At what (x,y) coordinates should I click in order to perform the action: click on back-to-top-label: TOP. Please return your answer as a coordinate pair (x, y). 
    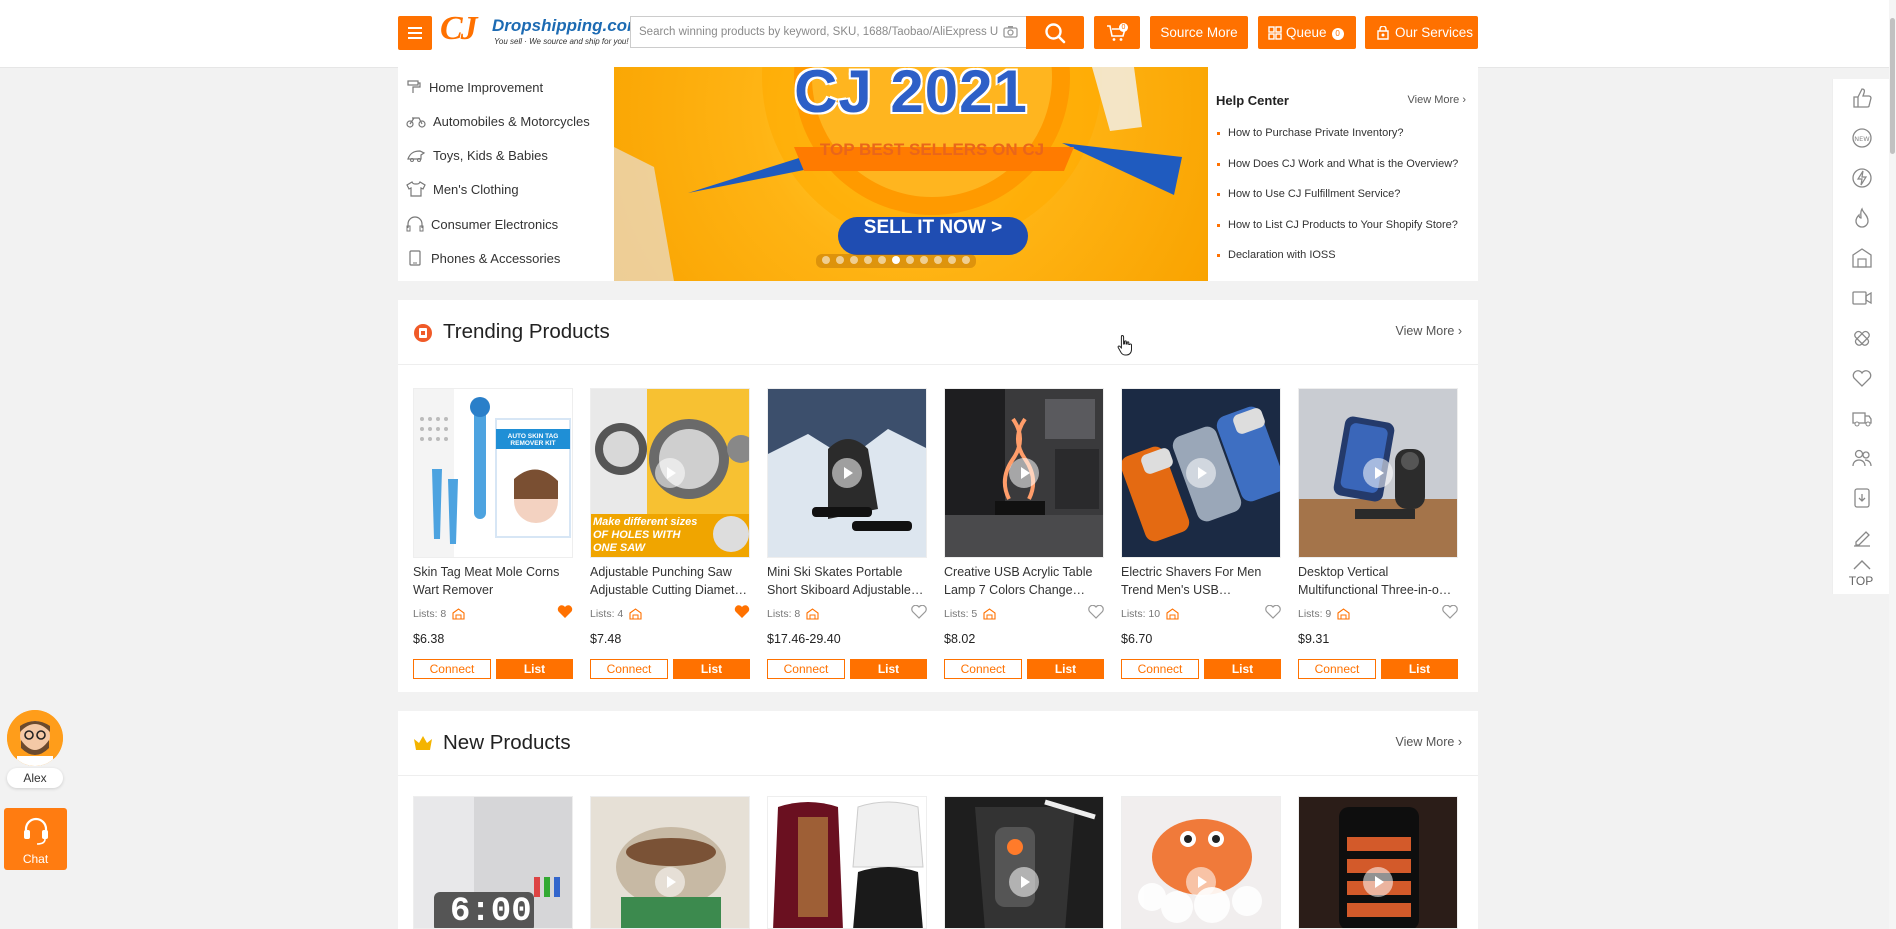
    Looking at the image, I should click on (1861, 581).